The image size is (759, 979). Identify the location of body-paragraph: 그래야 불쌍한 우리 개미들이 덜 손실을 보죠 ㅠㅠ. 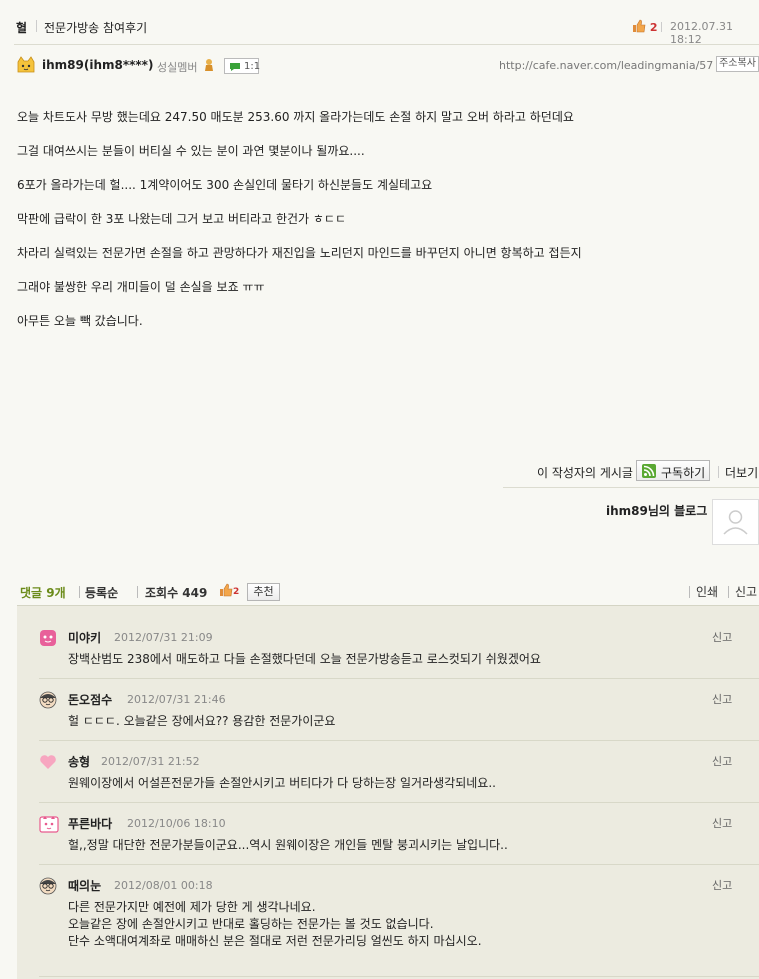
(141, 287).